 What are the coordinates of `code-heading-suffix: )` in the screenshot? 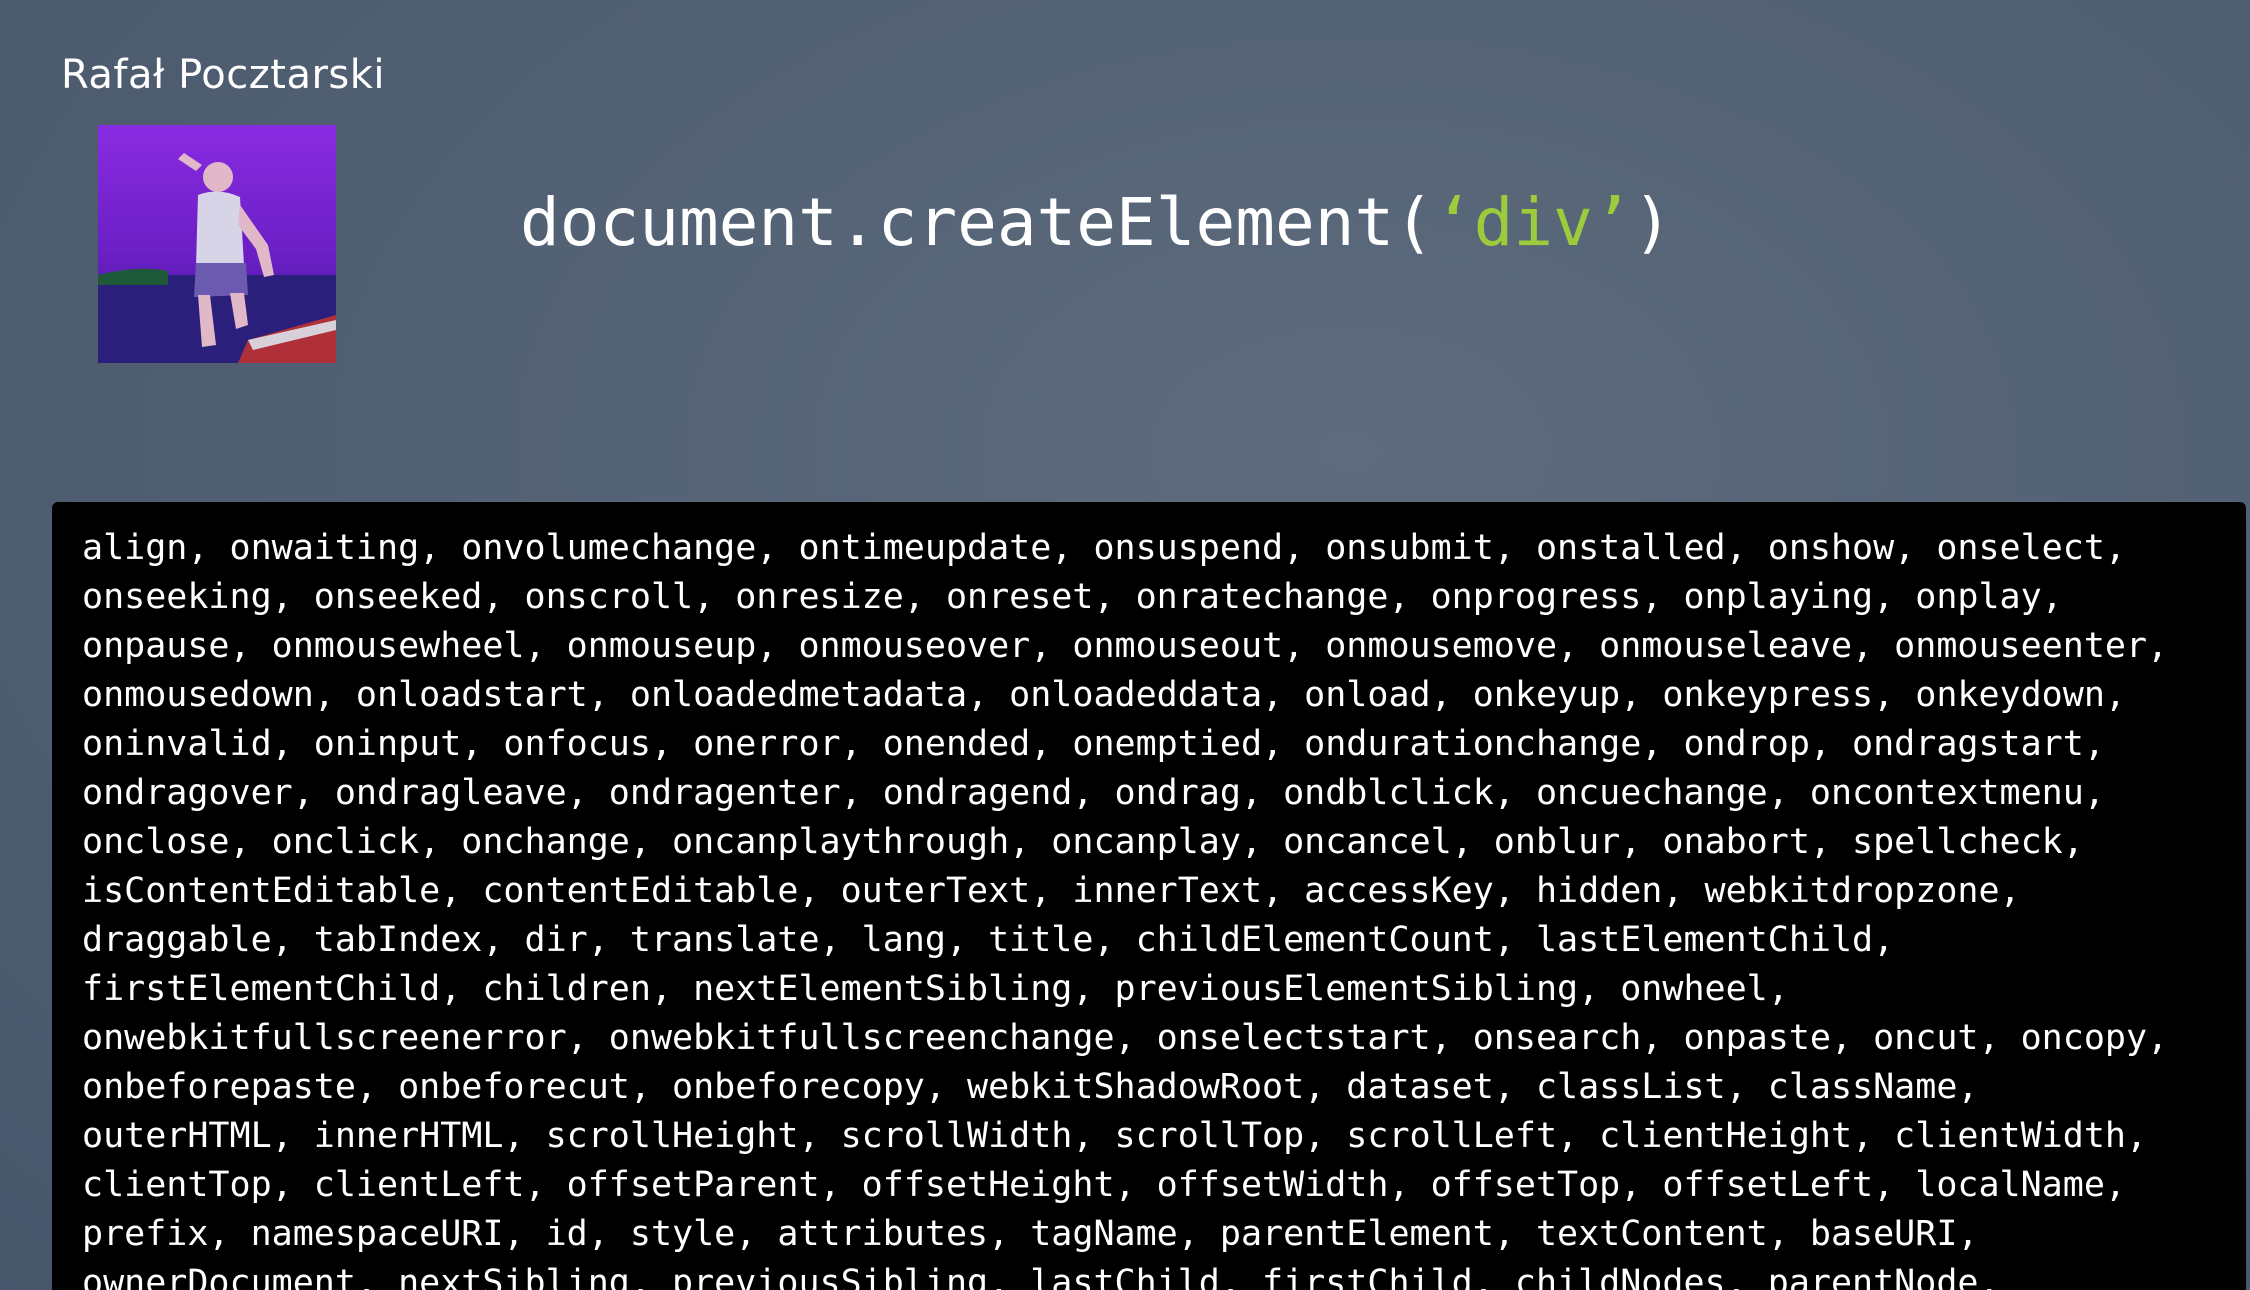 It's located at (1652, 222).